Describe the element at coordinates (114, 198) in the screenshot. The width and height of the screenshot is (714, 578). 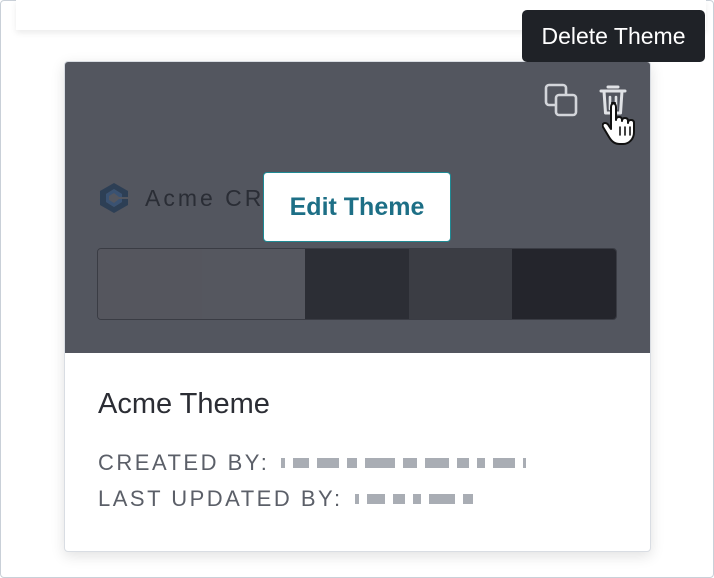
I see `logo-mark-icon` at that location.